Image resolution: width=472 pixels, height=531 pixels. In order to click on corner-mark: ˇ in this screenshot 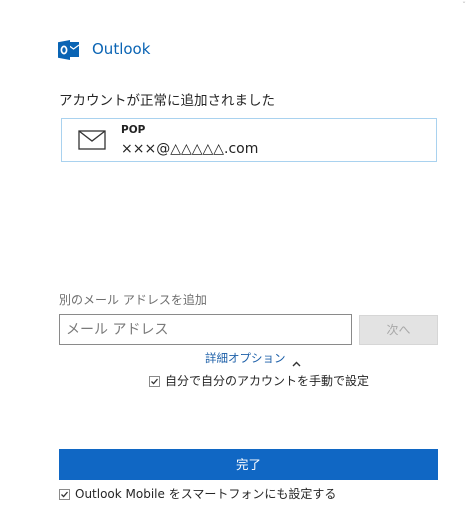, I will do `click(464, 5)`.